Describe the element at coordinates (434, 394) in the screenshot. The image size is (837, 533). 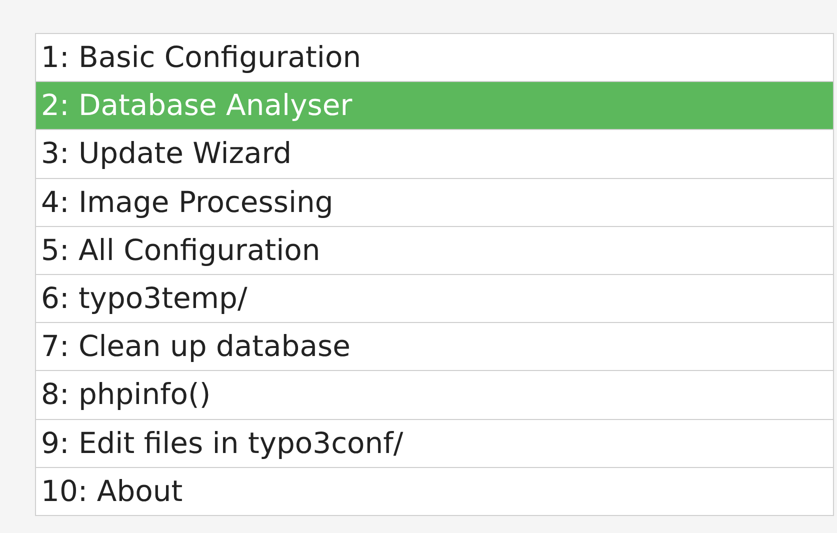
I see `menu-item: 8: phpinfo()` at that location.